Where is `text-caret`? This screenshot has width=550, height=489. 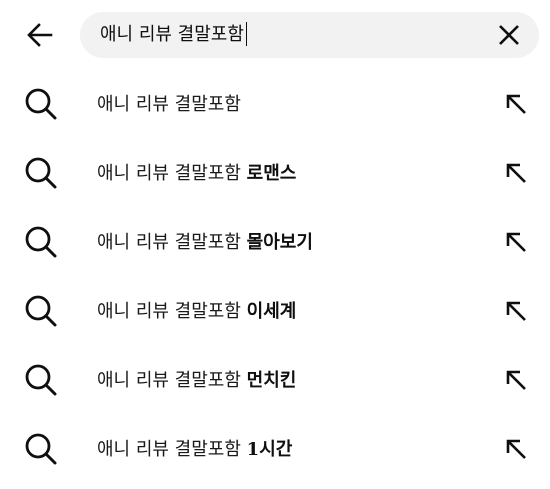
text-caret is located at coordinates (246, 33).